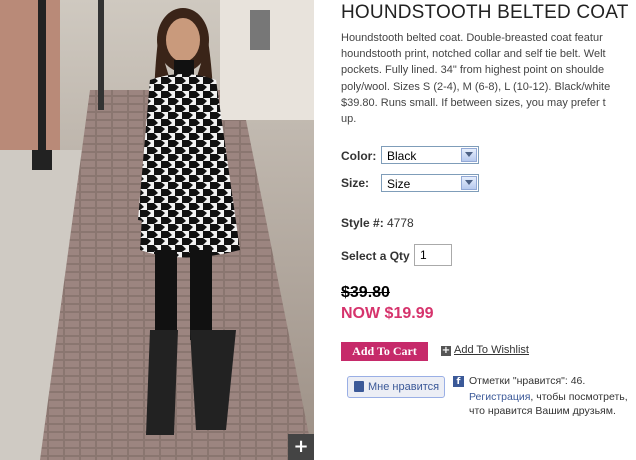 This screenshot has height=460, width=636. Describe the element at coordinates (359, 386) in the screenshot. I see `thumbs-up-icon` at that location.